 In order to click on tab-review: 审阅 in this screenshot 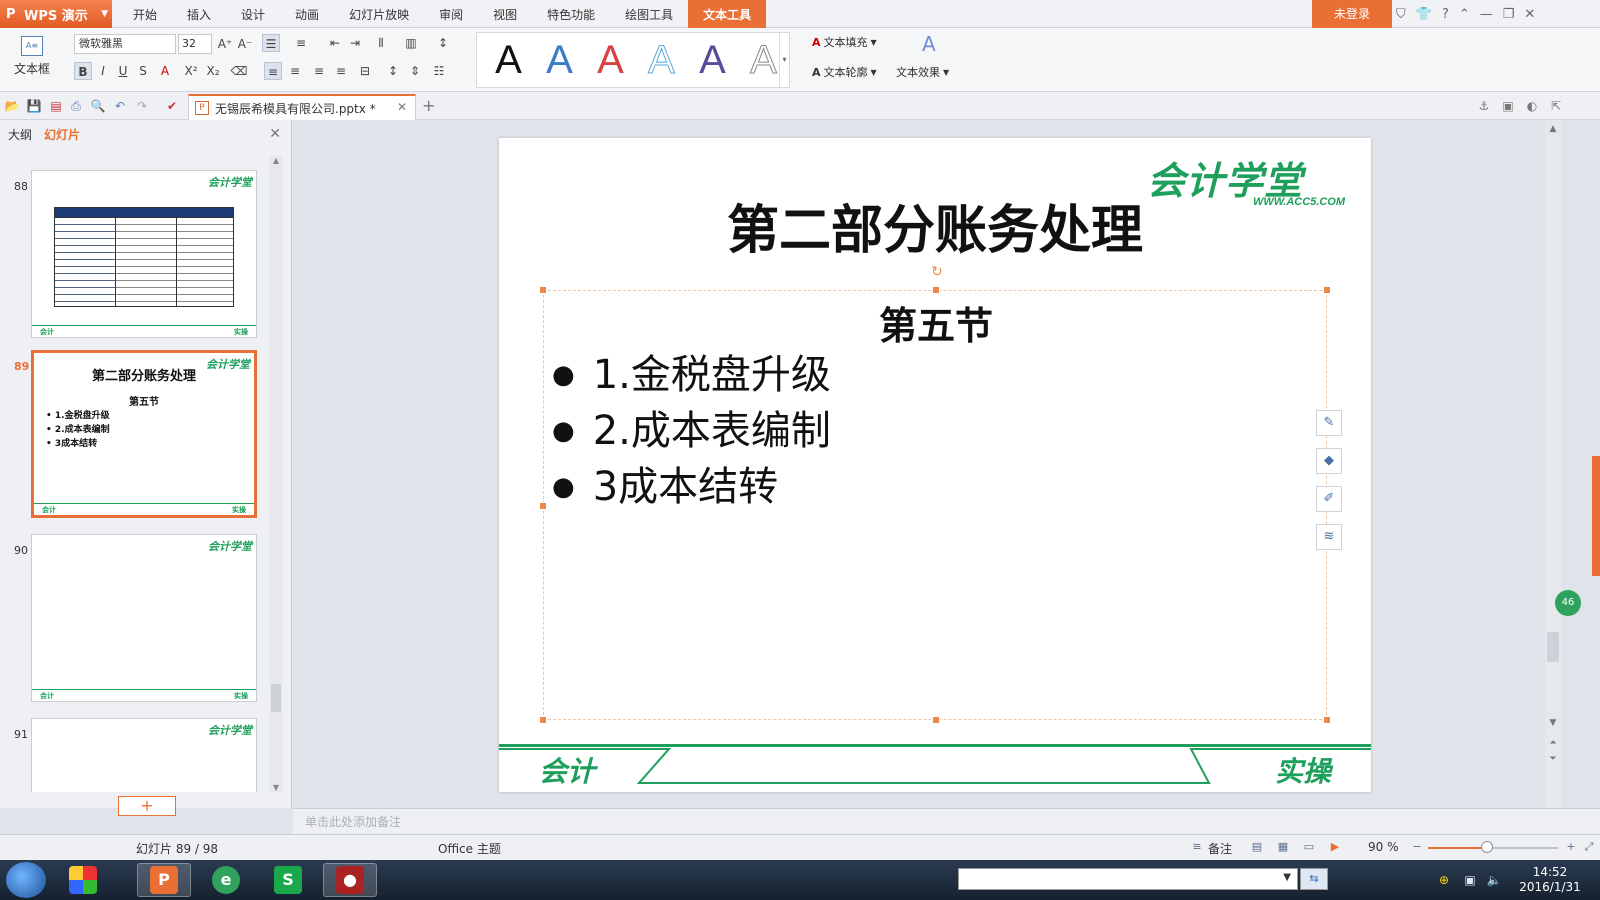, I will do `click(451, 14)`.